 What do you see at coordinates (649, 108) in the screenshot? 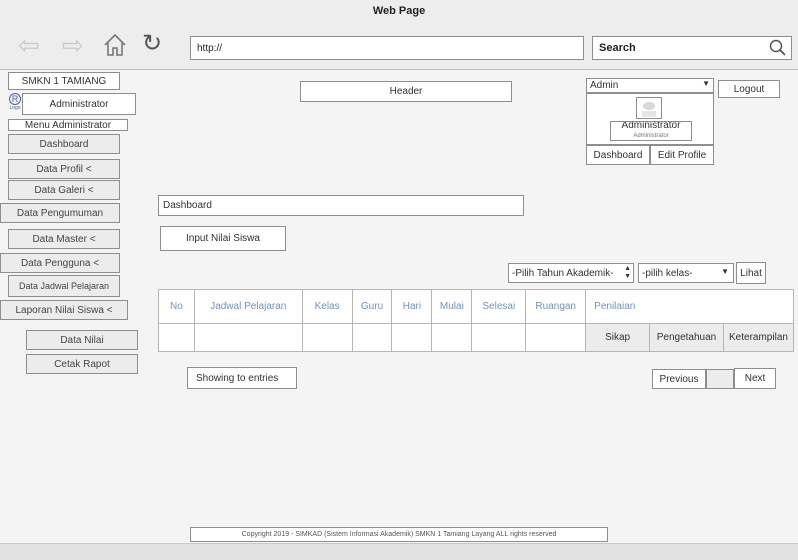
I see `avatar` at bounding box center [649, 108].